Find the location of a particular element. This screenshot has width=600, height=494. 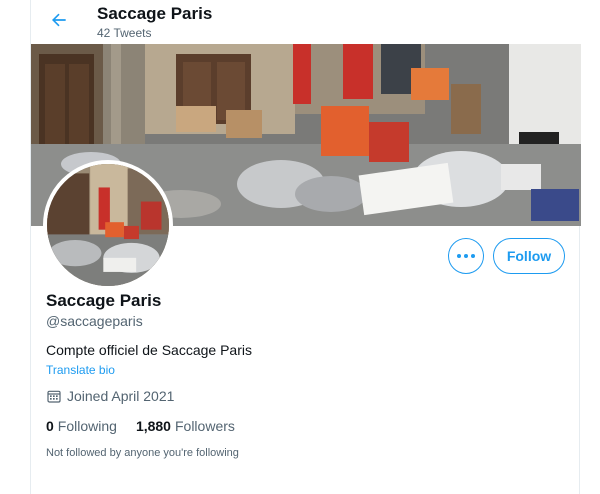

joined-date: Joined April 2021 is located at coordinates (110, 396).